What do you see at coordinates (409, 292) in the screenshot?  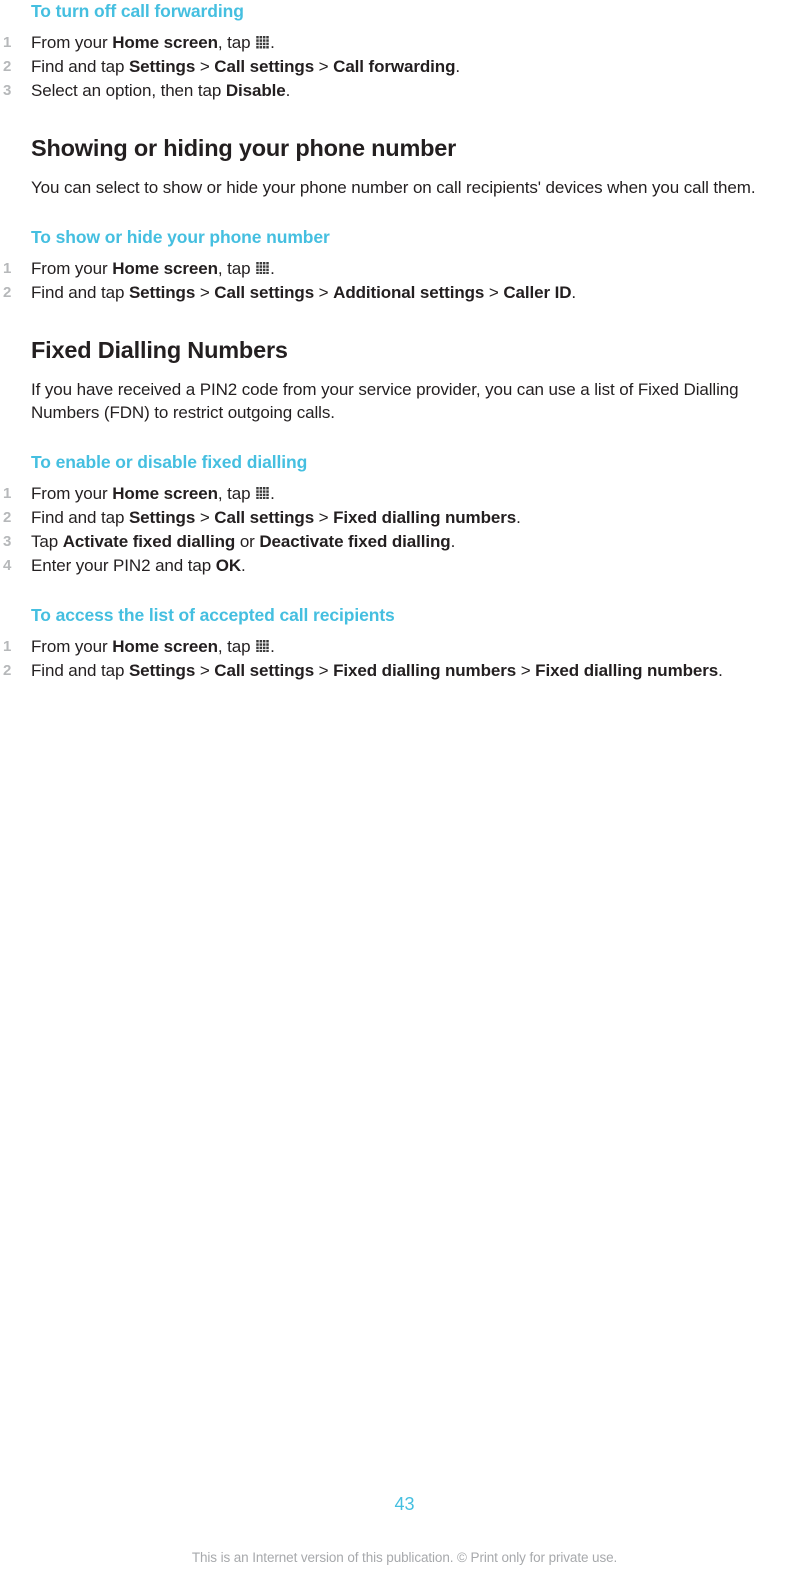 I see `ui-term: Additional settings` at bounding box center [409, 292].